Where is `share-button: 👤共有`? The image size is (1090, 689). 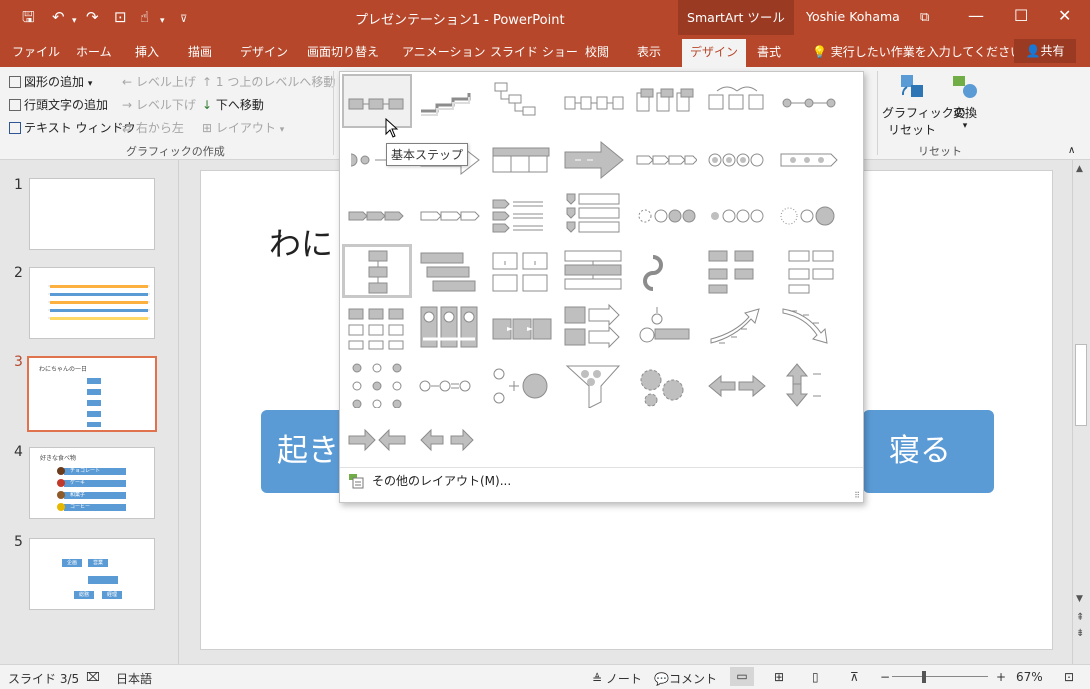
share-button: 👤共有 is located at coordinates (1045, 51).